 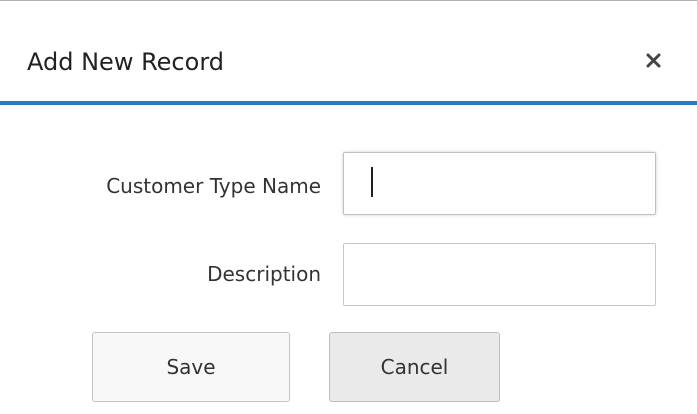 I want to click on description-label: Description, so click(x=264, y=274).